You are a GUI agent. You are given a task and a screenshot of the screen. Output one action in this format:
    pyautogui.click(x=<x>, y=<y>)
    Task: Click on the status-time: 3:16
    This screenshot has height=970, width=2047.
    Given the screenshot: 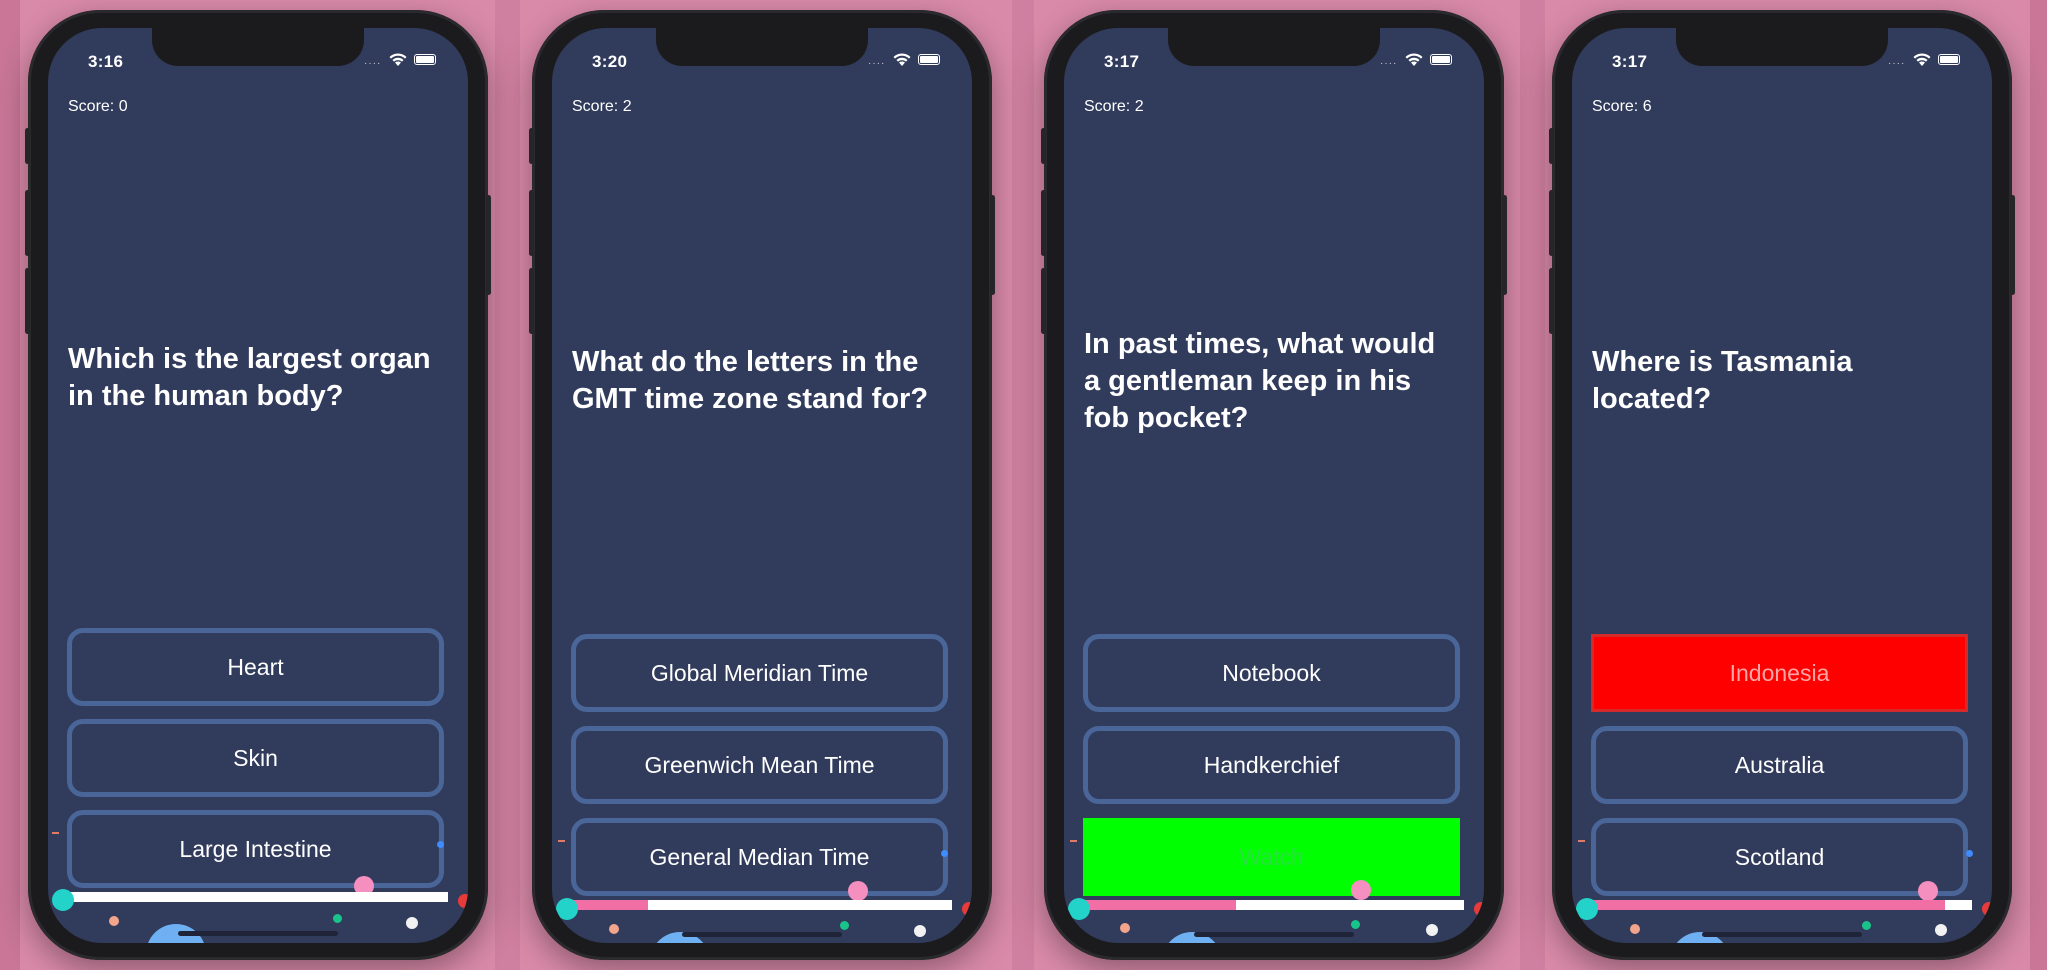 What is the action you would take?
    pyautogui.click(x=106, y=61)
    